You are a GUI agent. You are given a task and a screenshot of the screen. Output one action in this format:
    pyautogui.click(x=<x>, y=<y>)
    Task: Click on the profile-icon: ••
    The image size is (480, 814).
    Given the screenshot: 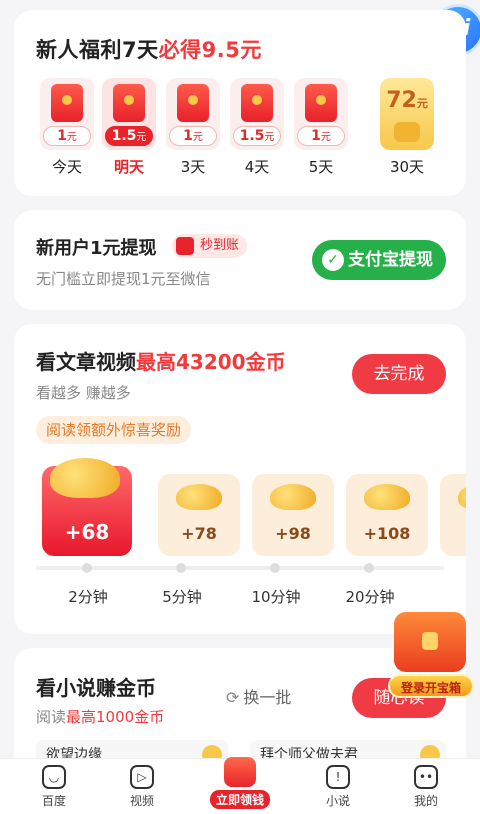 What is the action you would take?
    pyautogui.click(x=426, y=777)
    